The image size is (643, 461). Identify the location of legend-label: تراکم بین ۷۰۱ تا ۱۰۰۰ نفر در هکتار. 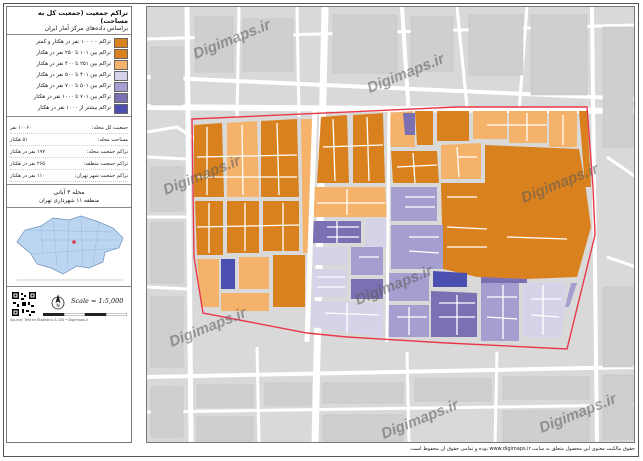
(72, 97).